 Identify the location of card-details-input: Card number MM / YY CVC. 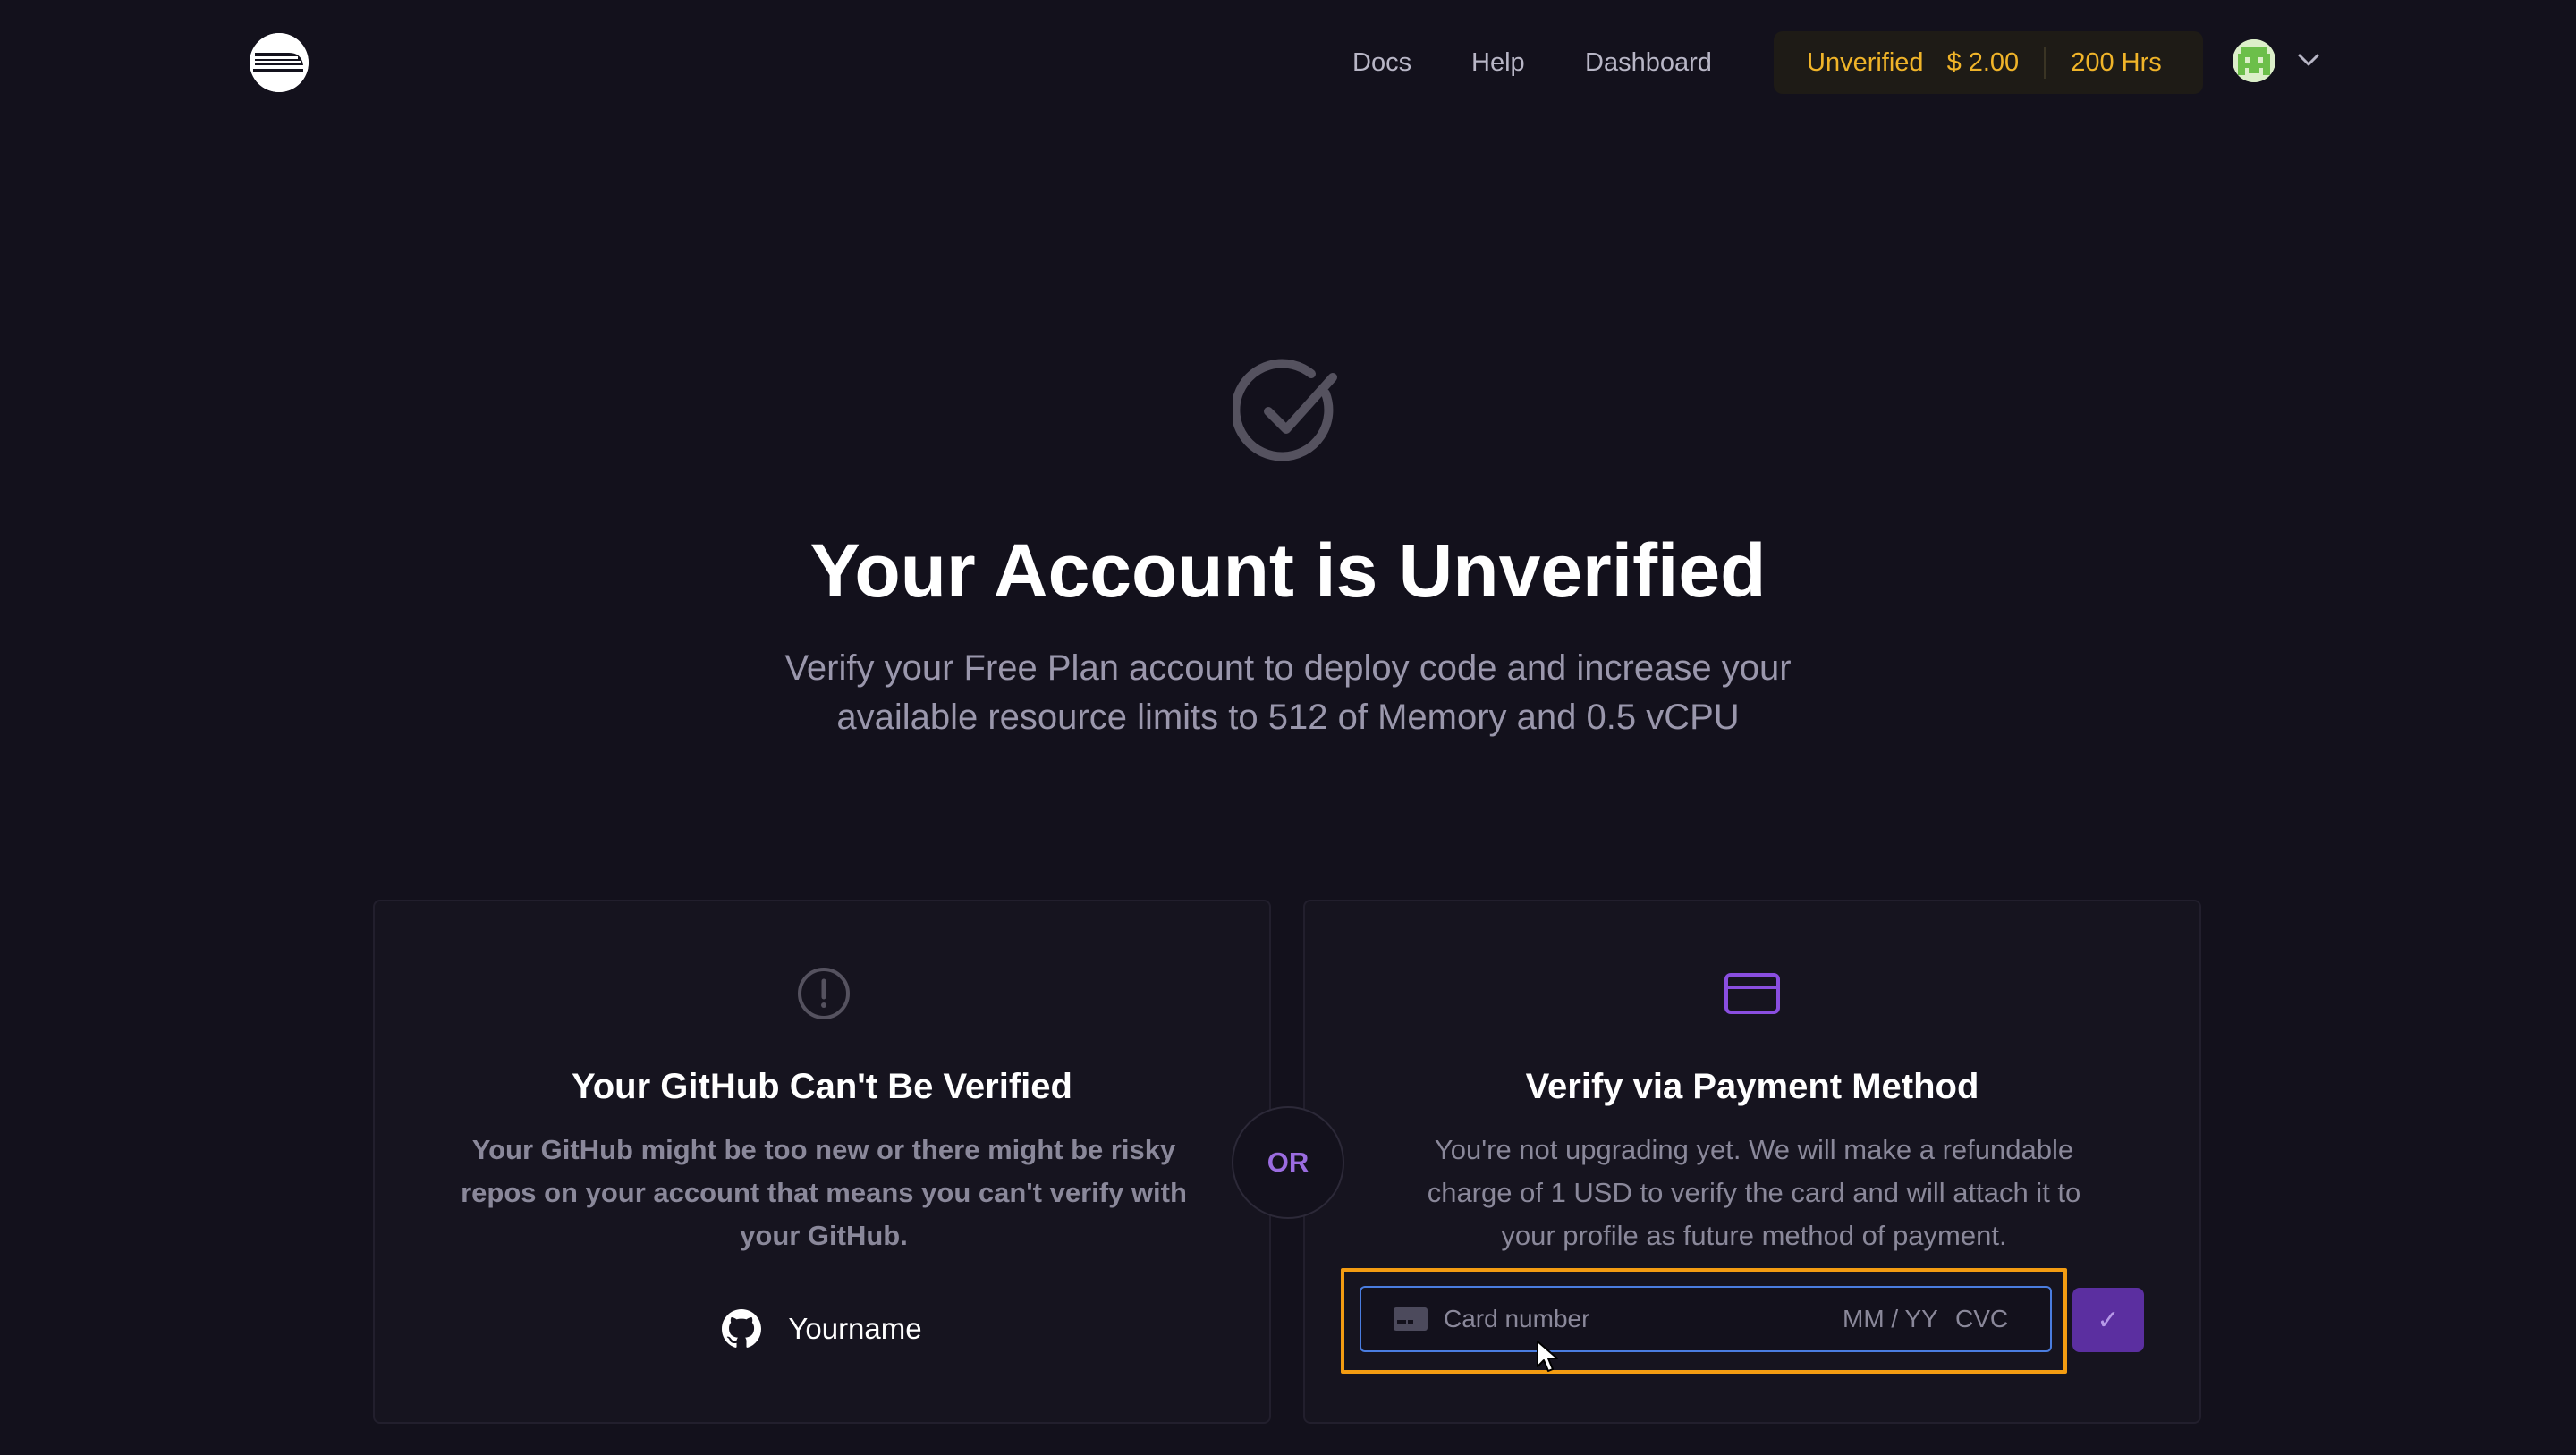
(1706, 1319).